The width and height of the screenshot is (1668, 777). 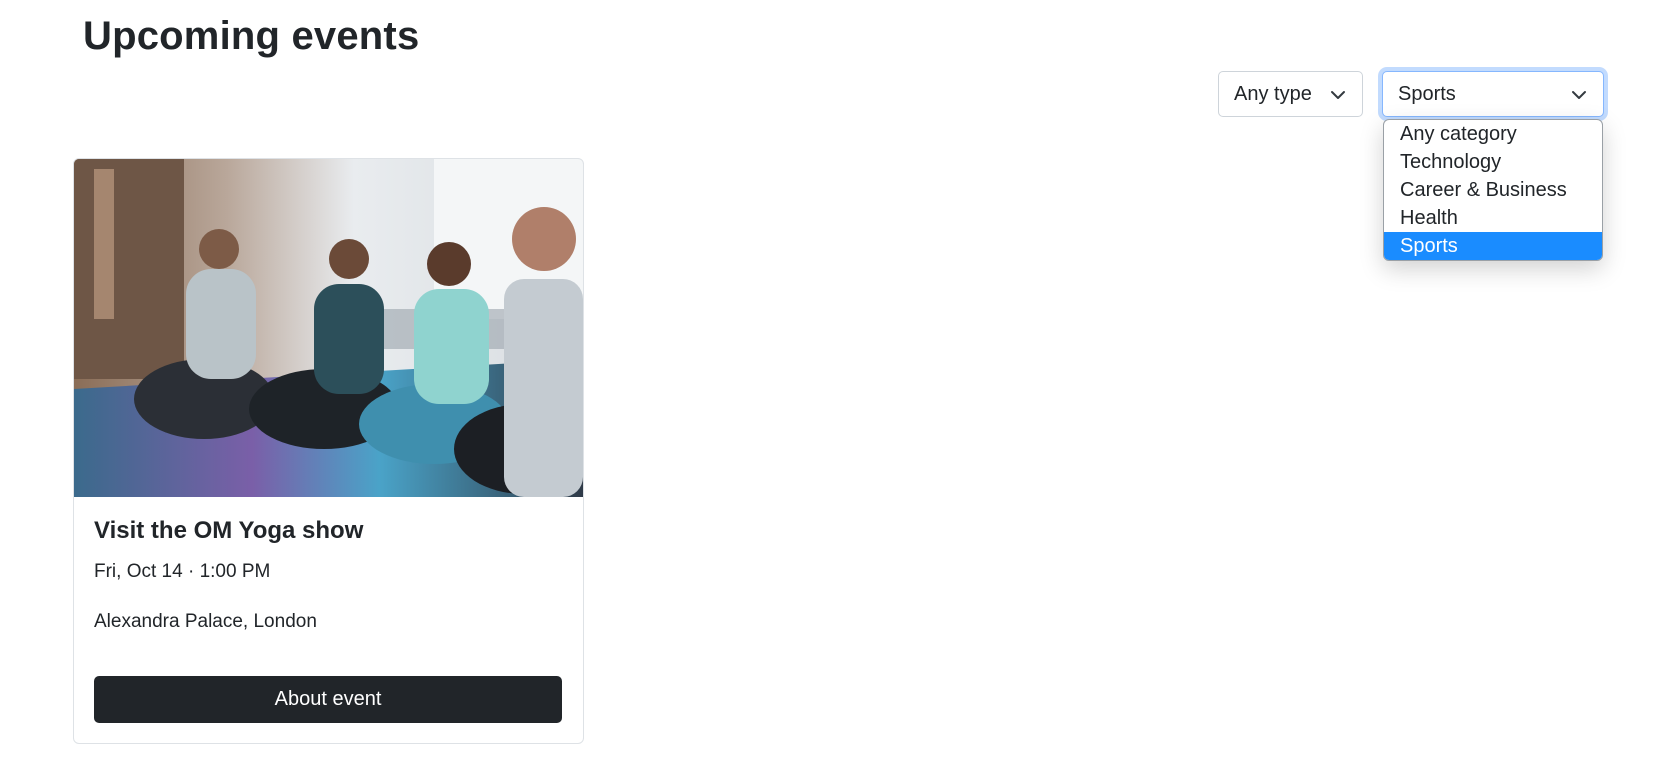 I want to click on category-option-any: Any category, so click(x=1493, y=134).